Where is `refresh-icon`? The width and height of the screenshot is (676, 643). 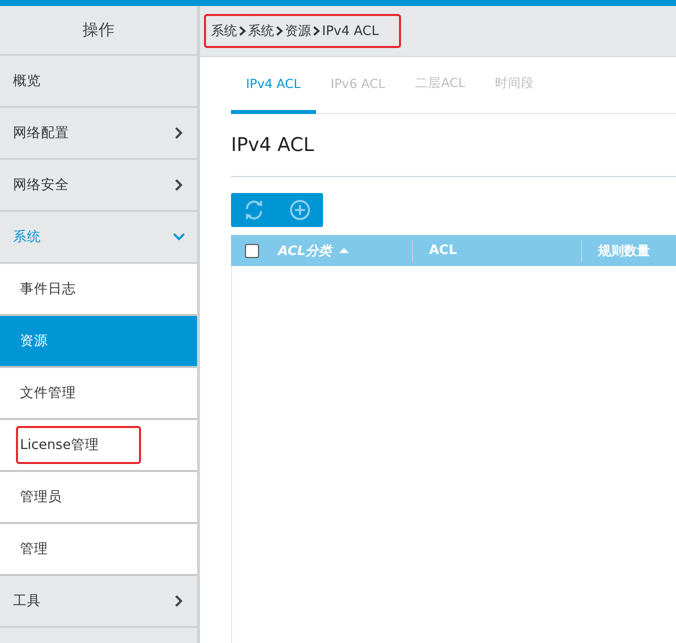 refresh-icon is located at coordinates (254, 210).